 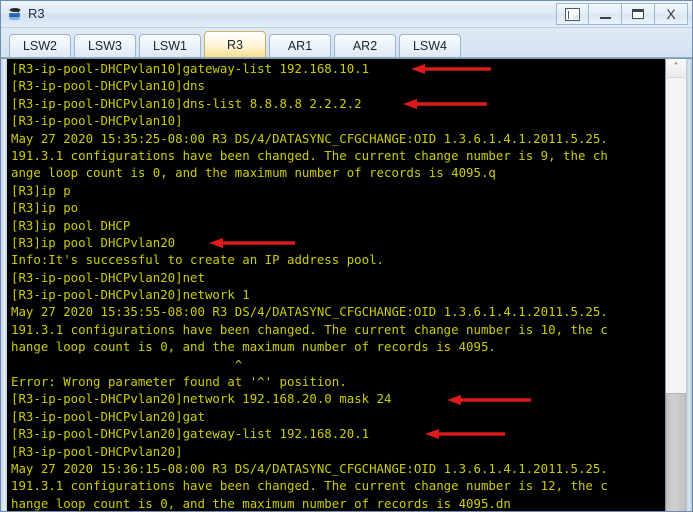 I want to click on close-icon: X, so click(x=671, y=14).